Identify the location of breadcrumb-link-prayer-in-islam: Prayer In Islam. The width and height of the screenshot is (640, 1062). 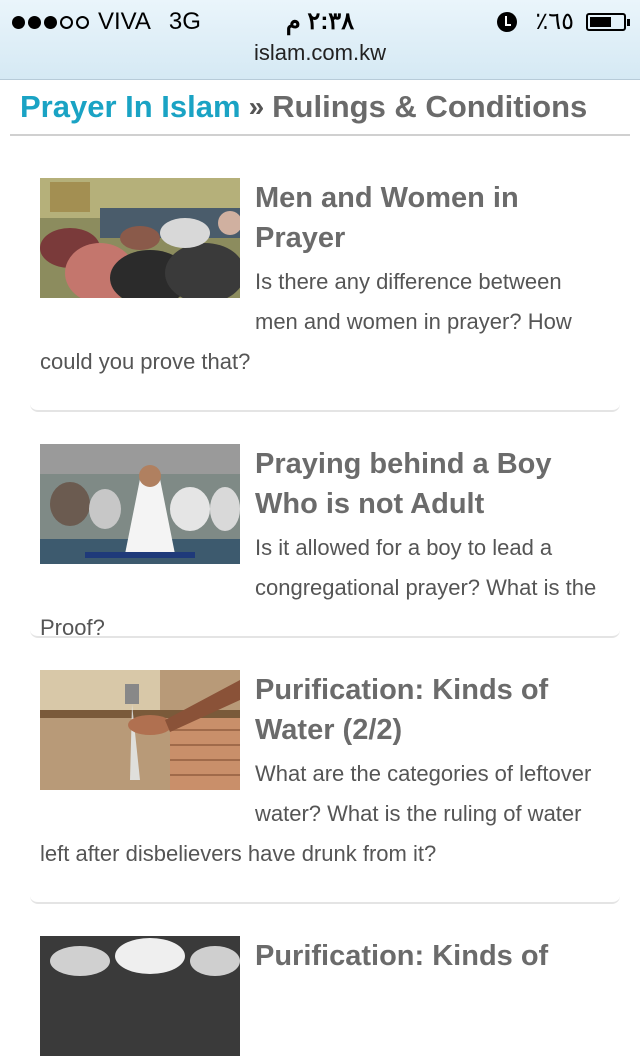
(130, 107).